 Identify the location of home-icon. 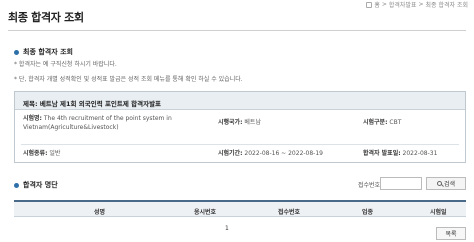
(369, 4).